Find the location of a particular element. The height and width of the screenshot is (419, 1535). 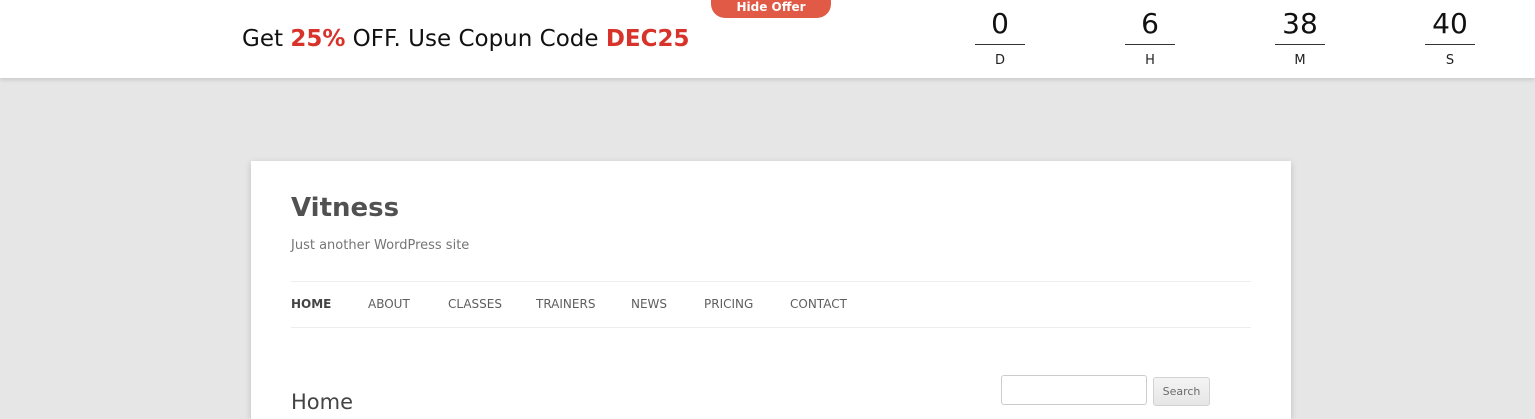

hide-offer-button: Hide Offer is located at coordinates (771, 9).